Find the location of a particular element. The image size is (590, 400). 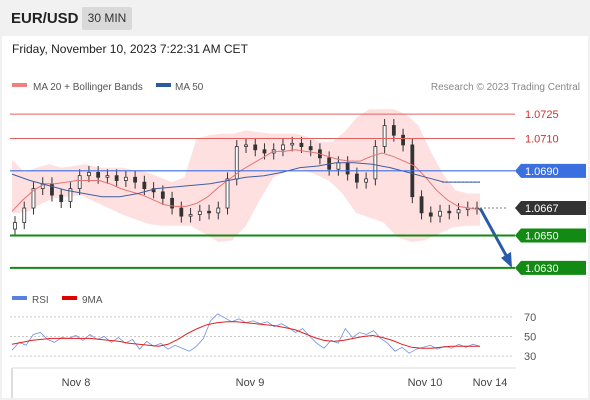

forecast-arrow-shaft is located at coordinates (494, 233).